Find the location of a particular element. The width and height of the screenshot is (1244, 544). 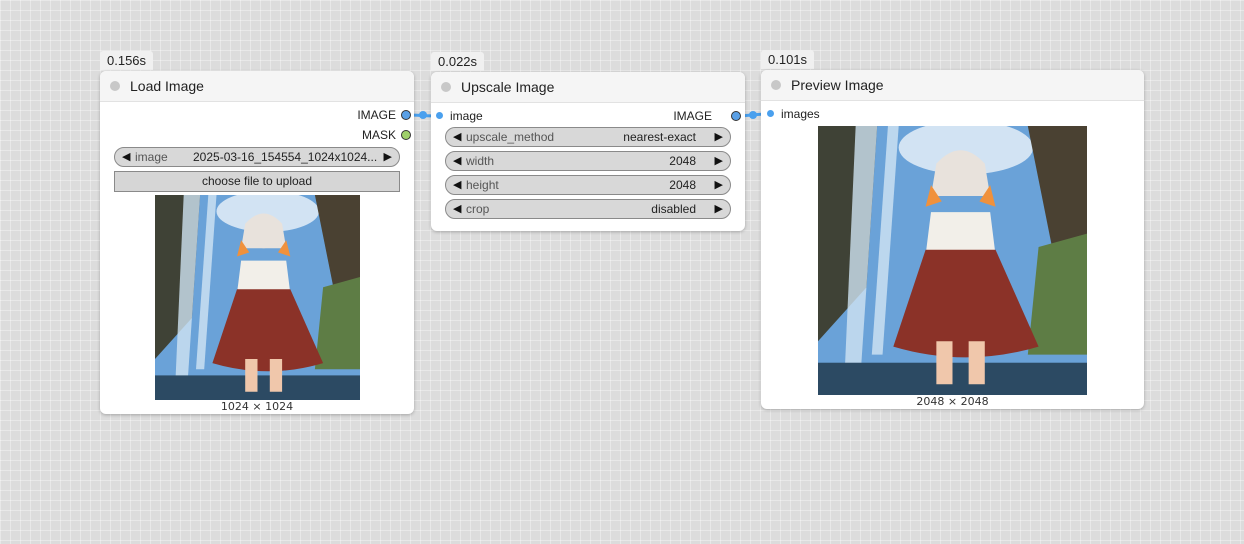

widget-name: width is located at coordinates (480, 161).